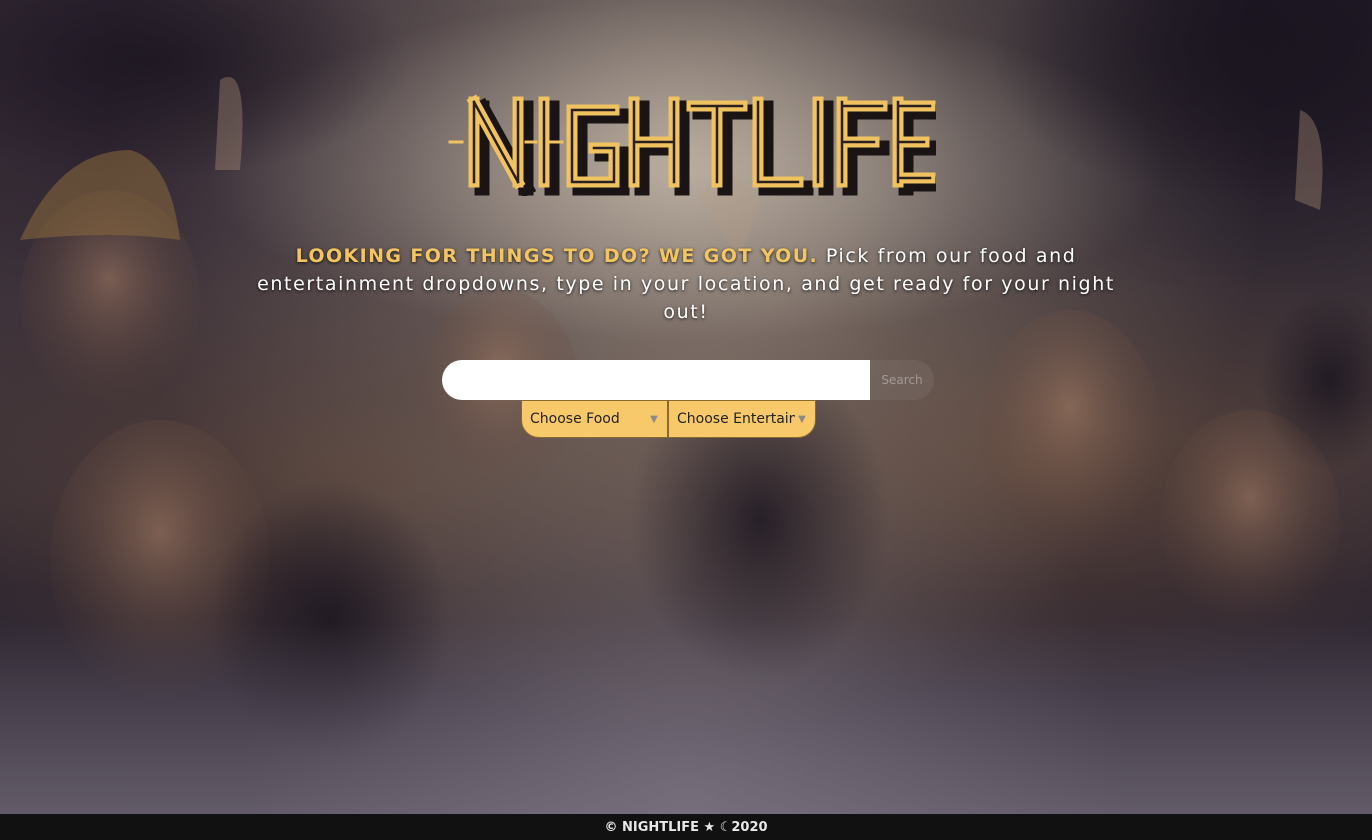 The height and width of the screenshot is (840, 1372). I want to click on food-dropdown-label: Choose Food, so click(575, 419).